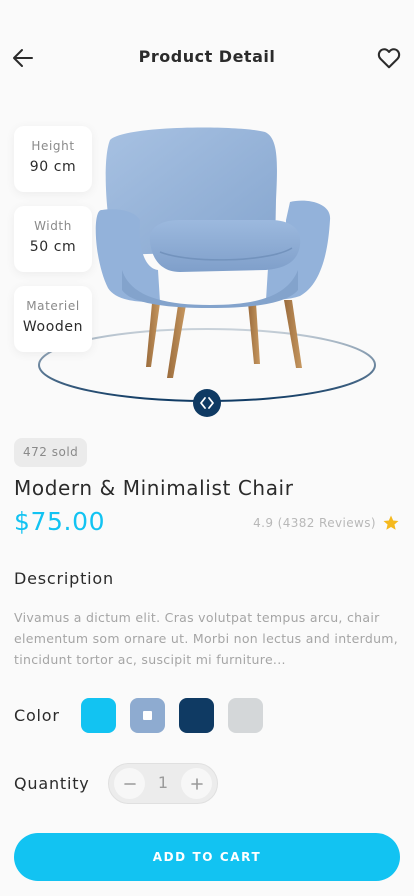 The height and width of the screenshot is (896, 414). Describe the element at coordinates (196, 715) in the screenshot. I see `color-swatch-navy` at that location.